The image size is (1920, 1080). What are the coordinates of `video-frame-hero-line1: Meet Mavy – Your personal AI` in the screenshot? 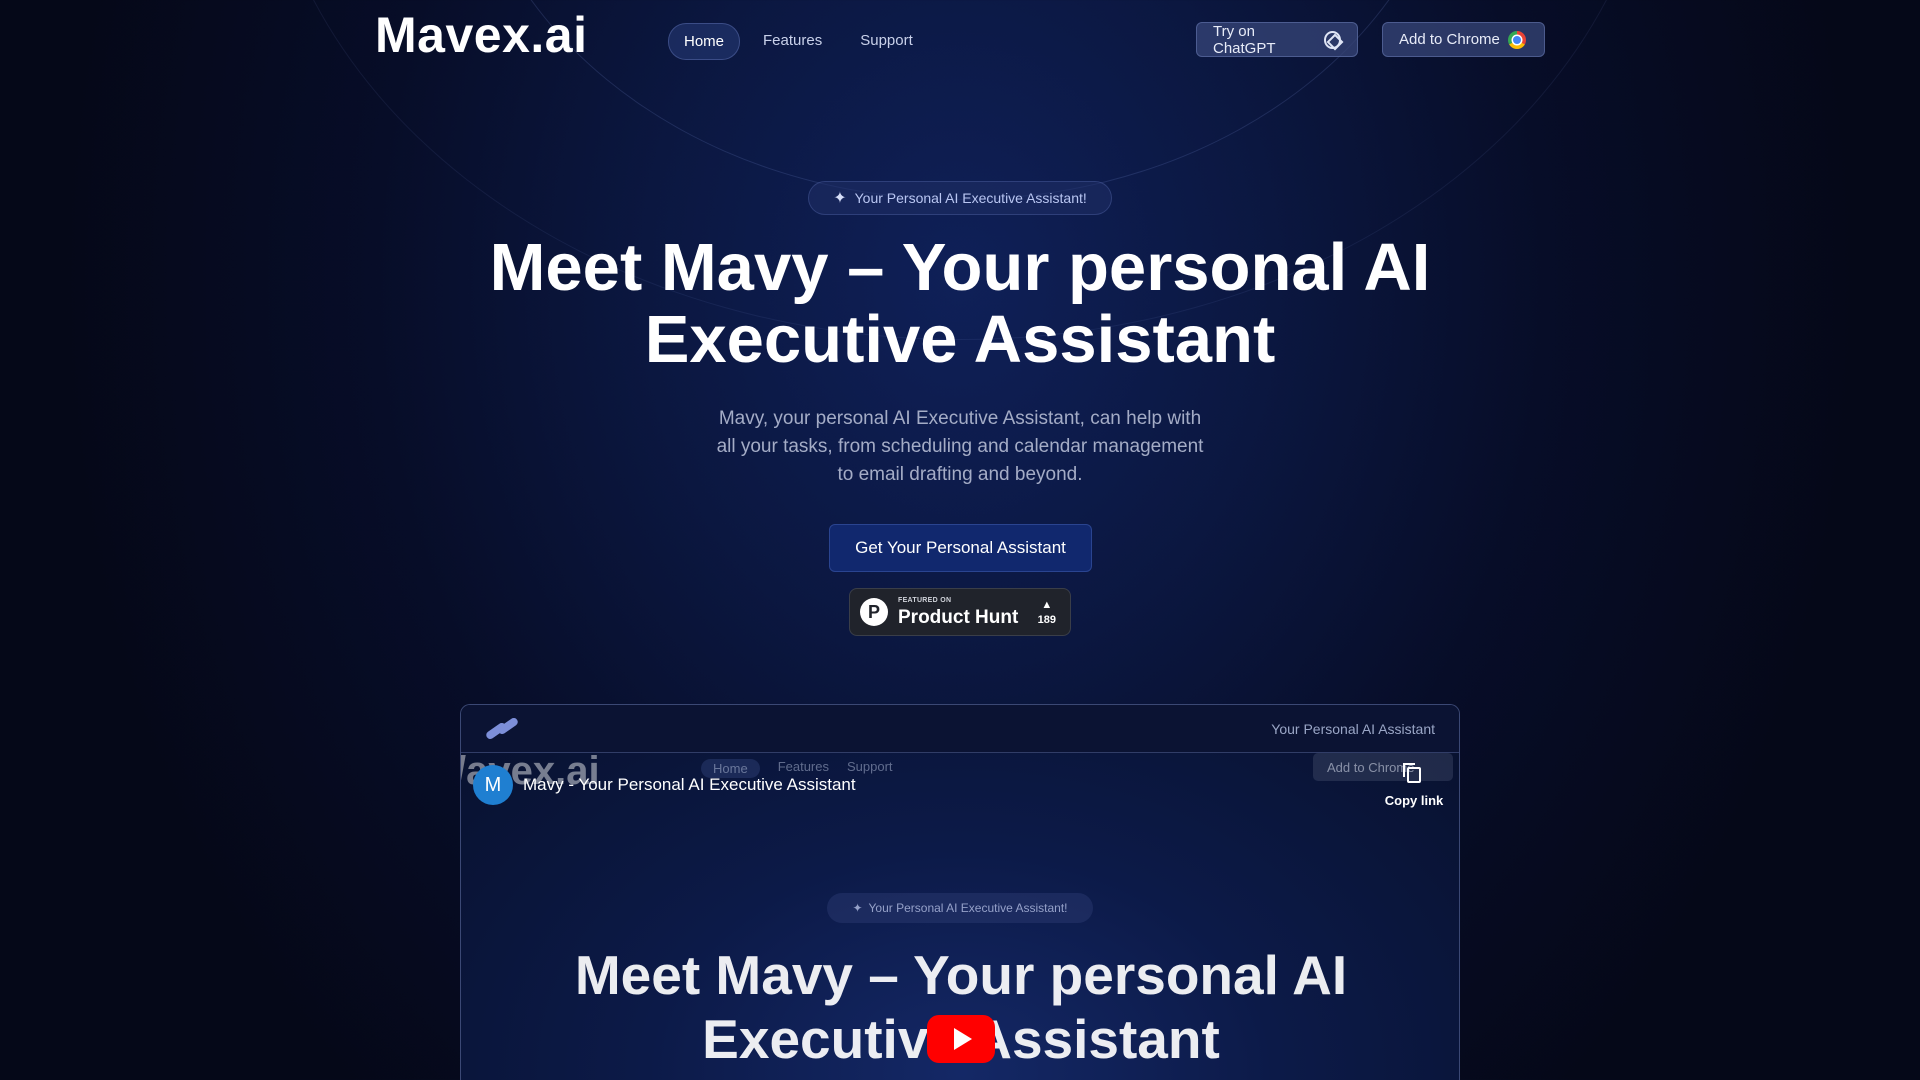 It's located at (961, 975).